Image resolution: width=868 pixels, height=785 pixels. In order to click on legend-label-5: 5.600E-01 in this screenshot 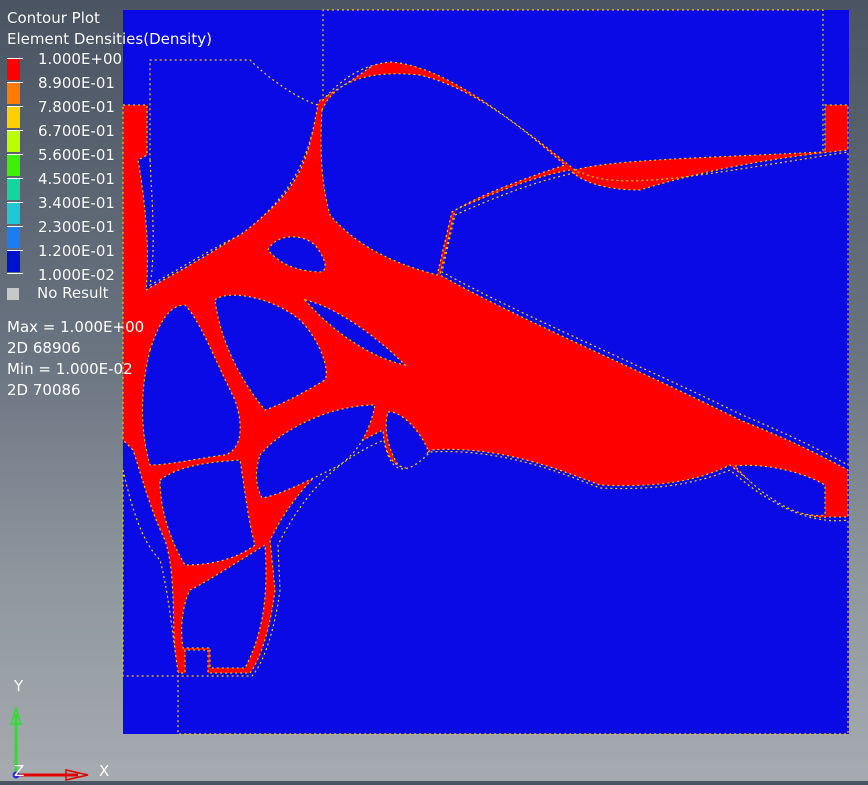, I will do `click(76, 155)`.